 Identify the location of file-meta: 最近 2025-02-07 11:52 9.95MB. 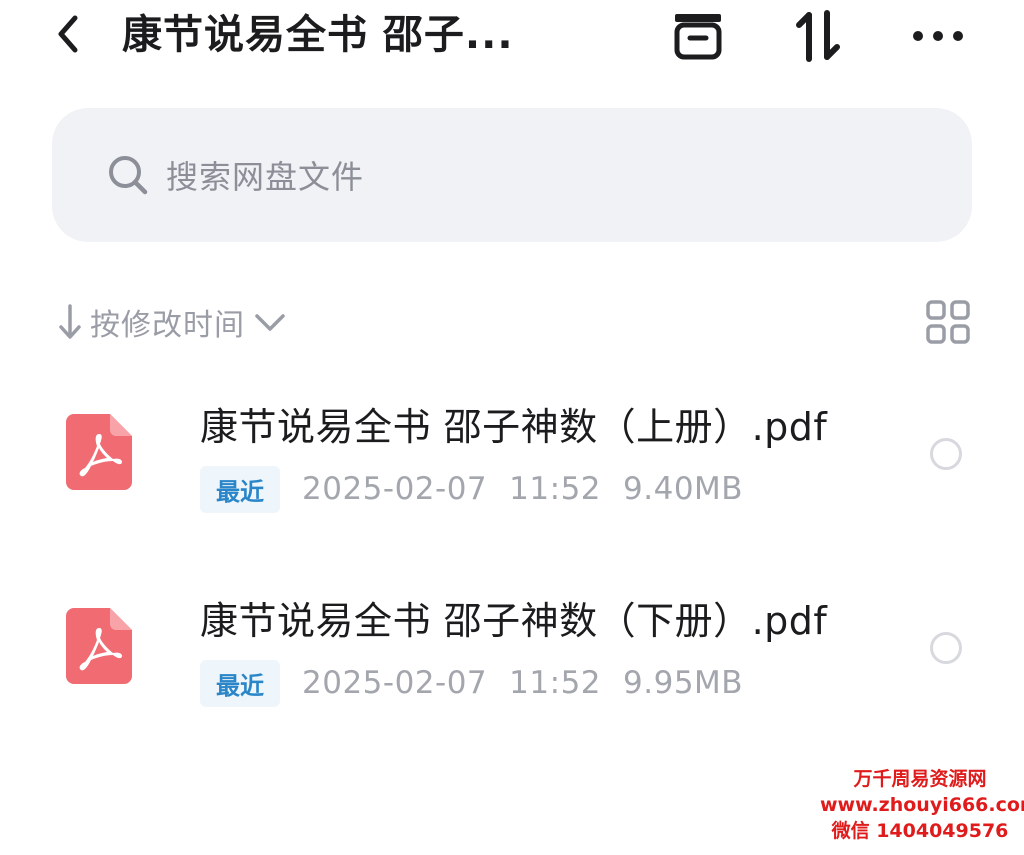
(482, 683).